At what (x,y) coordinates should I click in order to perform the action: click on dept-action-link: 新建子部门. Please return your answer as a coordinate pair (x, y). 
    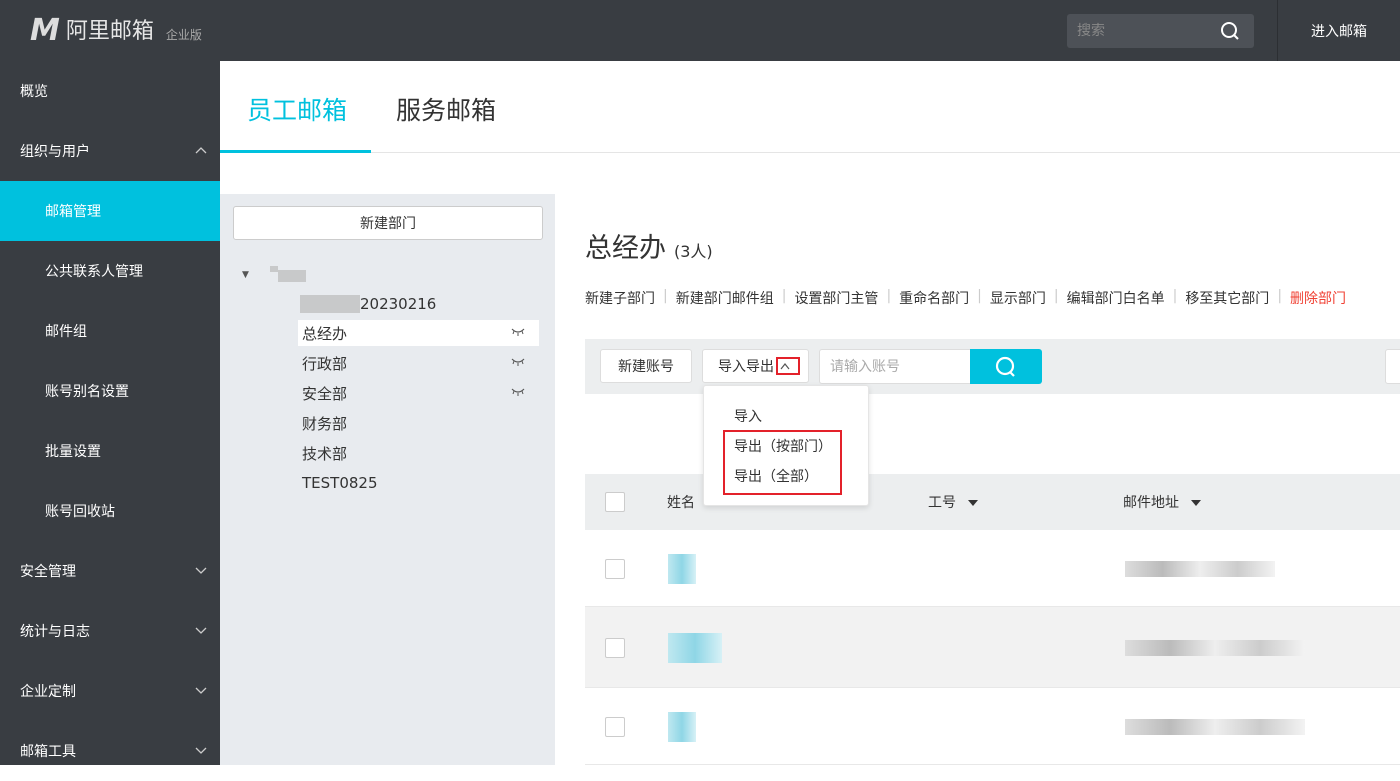
    Looking at the image, I should click on (620, 298).